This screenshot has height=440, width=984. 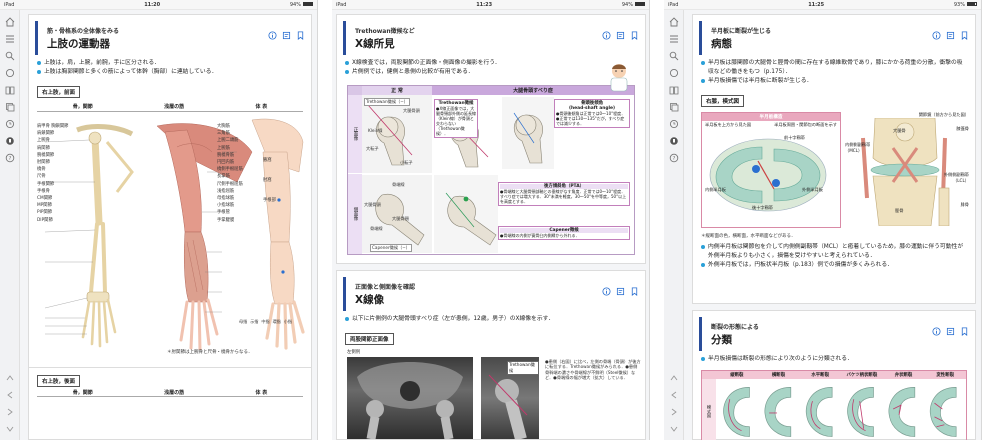 I want to click on label-surface: 肘窩, so click(x=267, y=180).